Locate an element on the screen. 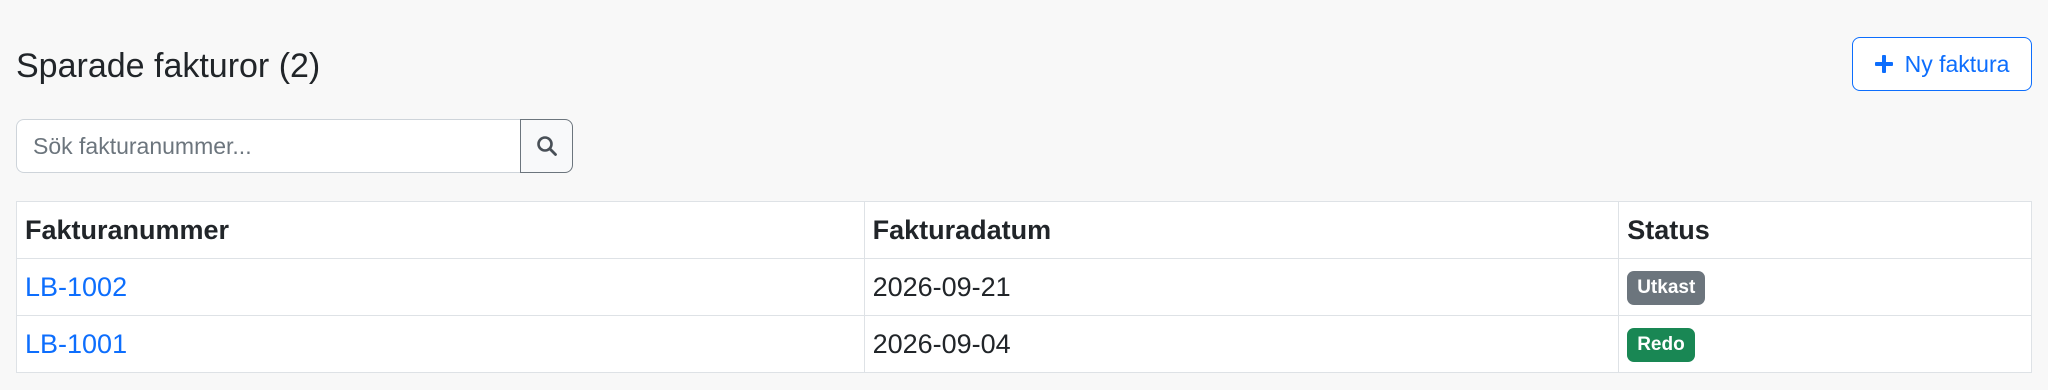  search-input is located at coordinates (268, 146).